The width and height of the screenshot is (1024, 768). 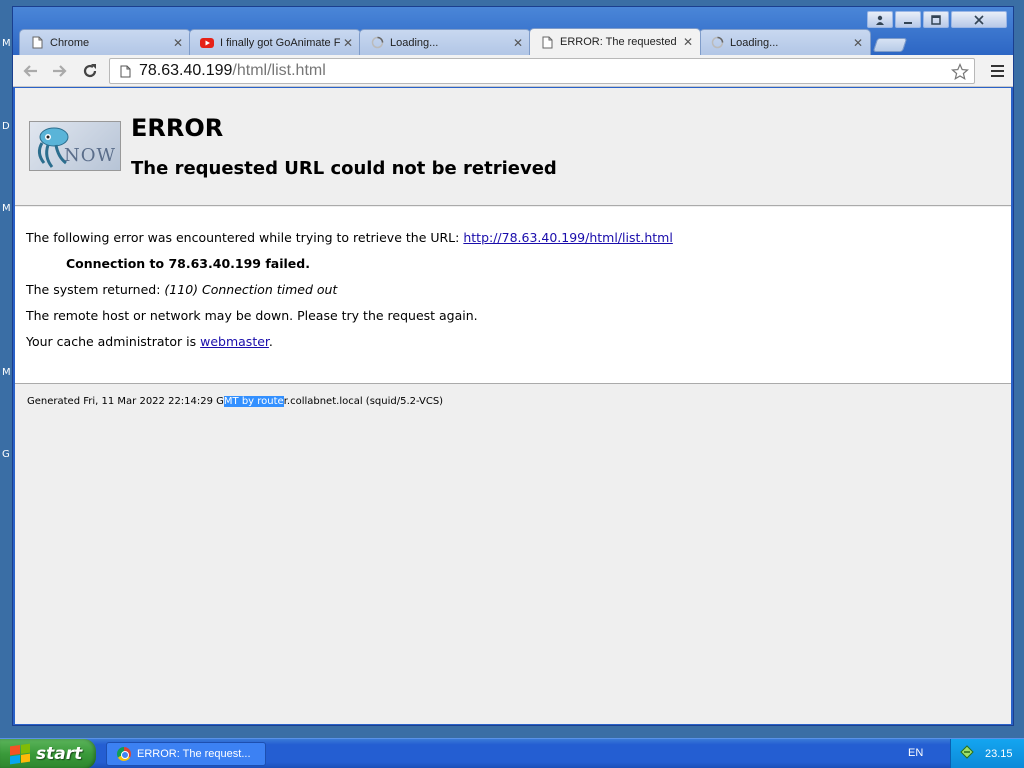 What do you see at coordinates (60, 71) in the screenshot?
I see `forward-icon` at bounding box center [60, 71].